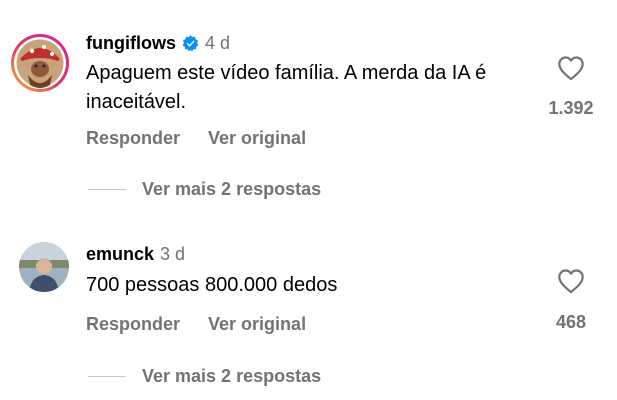 The height and width of the screenshot is (400, 617). I want to click on timestamp: 3 d, so click(173, 254).